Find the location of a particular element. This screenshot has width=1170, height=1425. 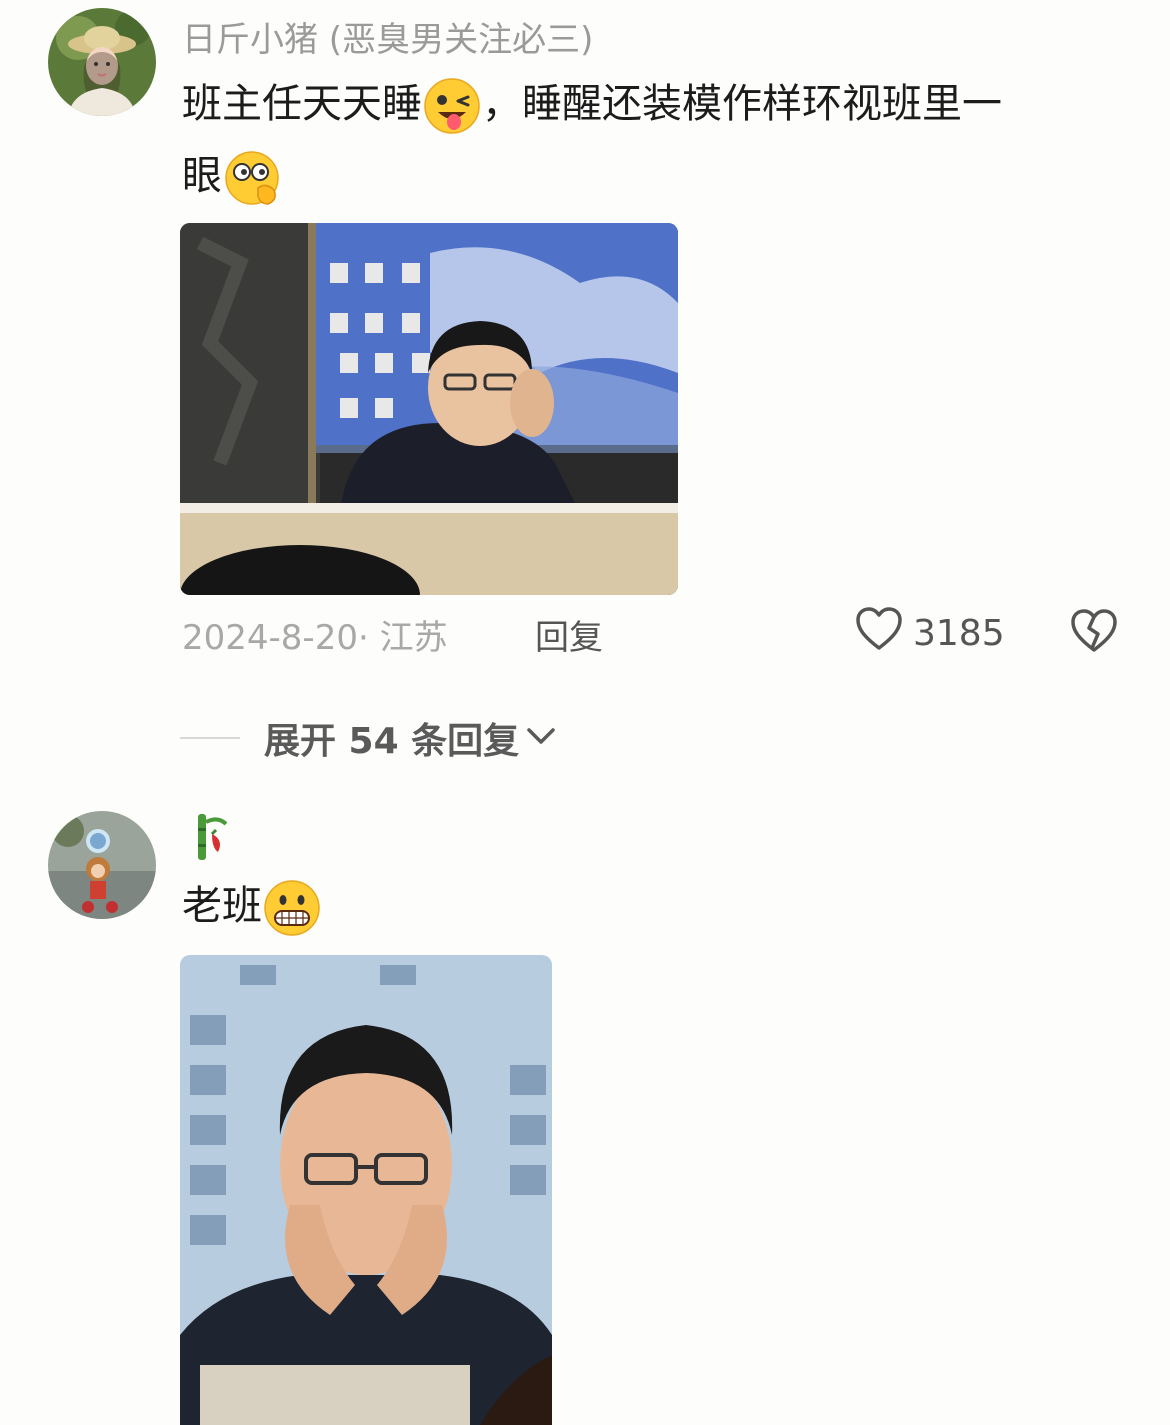

expand-replies-button: 展开 54 条回复 is located at coordinates (368, 738).